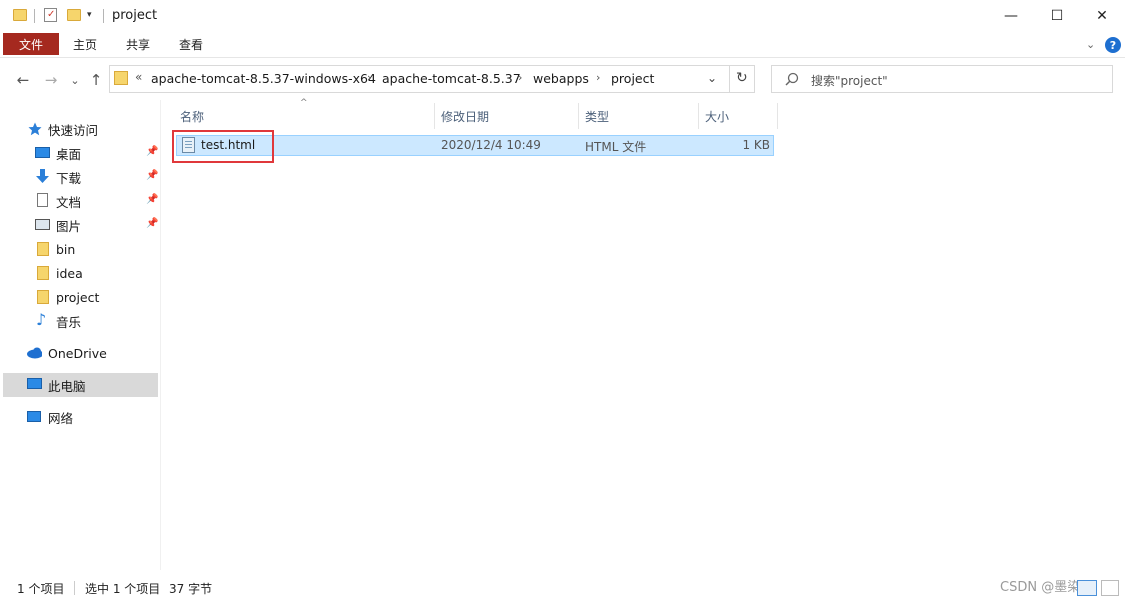 The height and width of the screenshot is (601, 1125). Describe the element at coordinates (42, 152) in the screenshot. I see `desktop-icon` at that location.